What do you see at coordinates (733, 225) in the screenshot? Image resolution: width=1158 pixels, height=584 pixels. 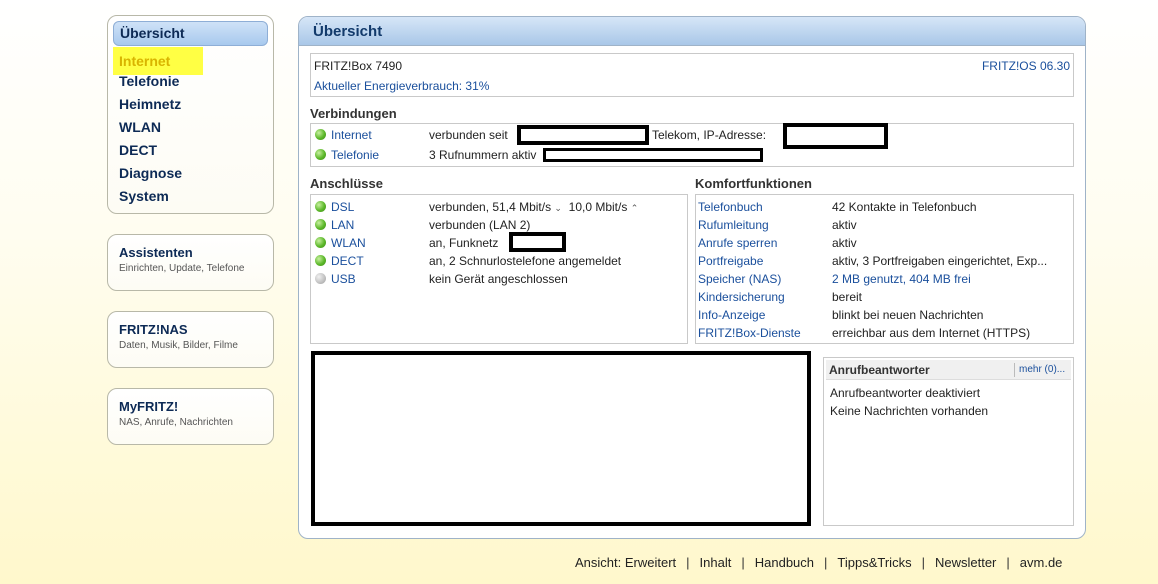 I see `comfort-rufumleitung: Rufumleitung` at bounding box center [733, 225].